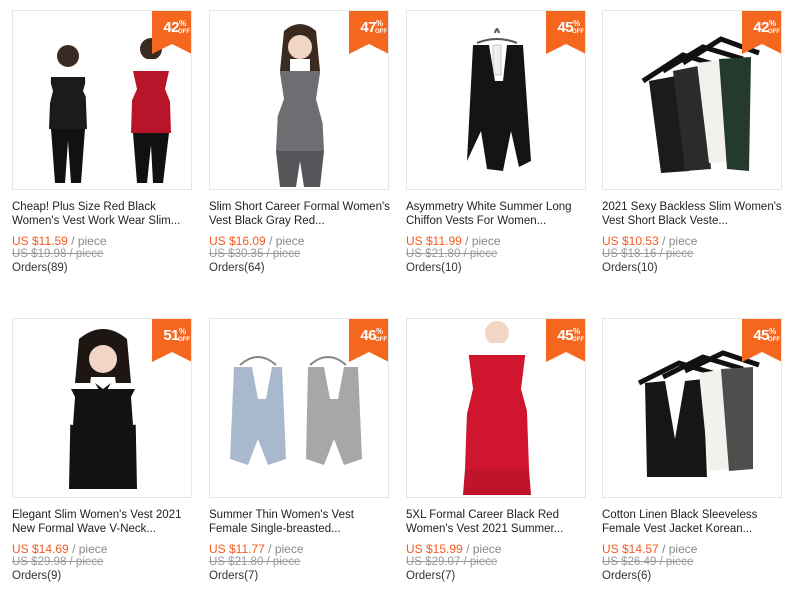 Image resolution: width=800 pixels, height=608 pixels. Describe the element at coordinates (648, 254) in the screenshot. I see `original-price: US $18.16 / piece` at that location.